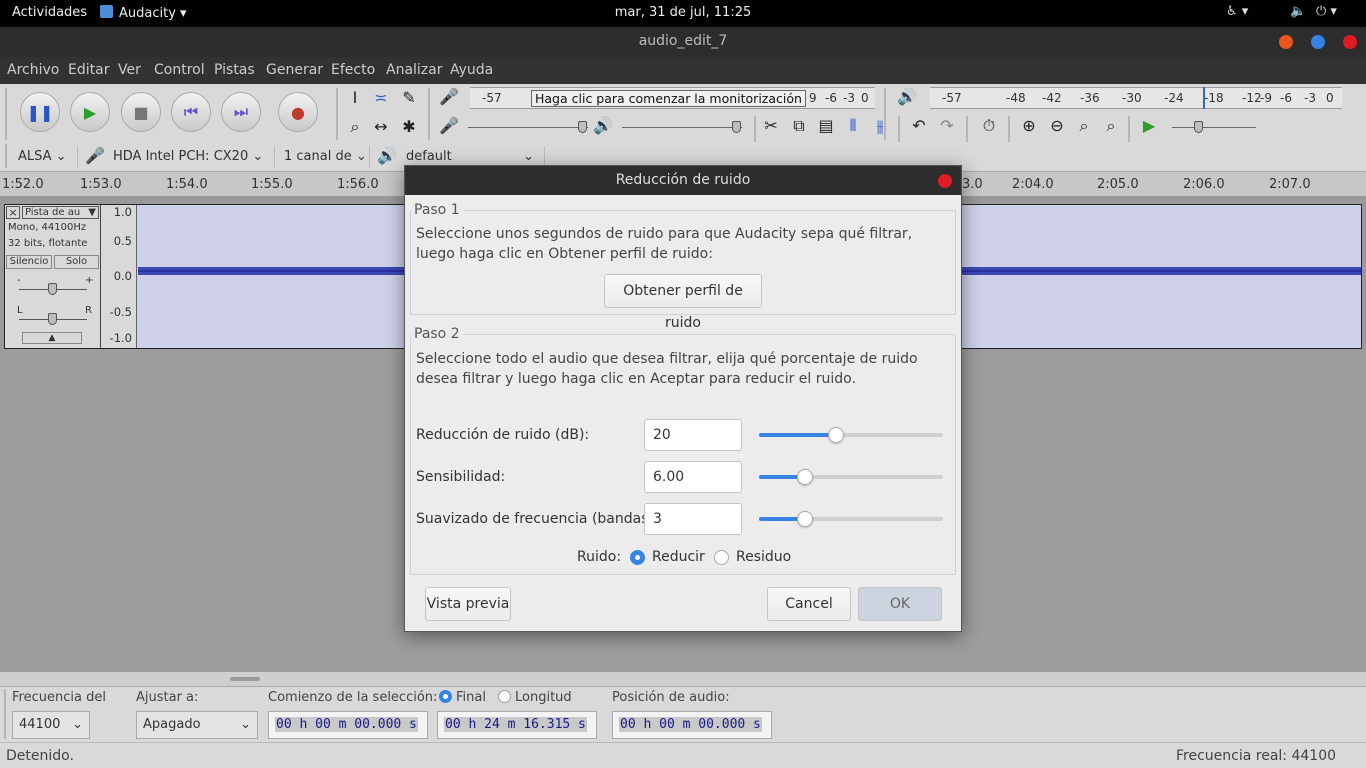 This screenshot has height=768, width=1366. I want to click on noise-reduction-slider, so click(851, 435).